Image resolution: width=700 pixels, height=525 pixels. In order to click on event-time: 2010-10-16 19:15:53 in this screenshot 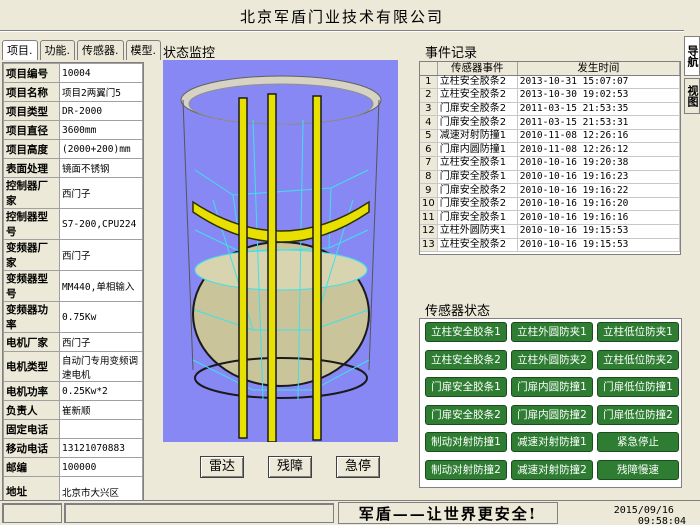, I will do `click(598, 231)`.